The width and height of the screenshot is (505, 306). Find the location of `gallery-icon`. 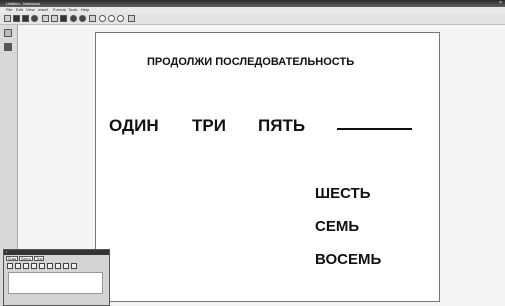

gallery-icon is located at coordinates (8, 47).